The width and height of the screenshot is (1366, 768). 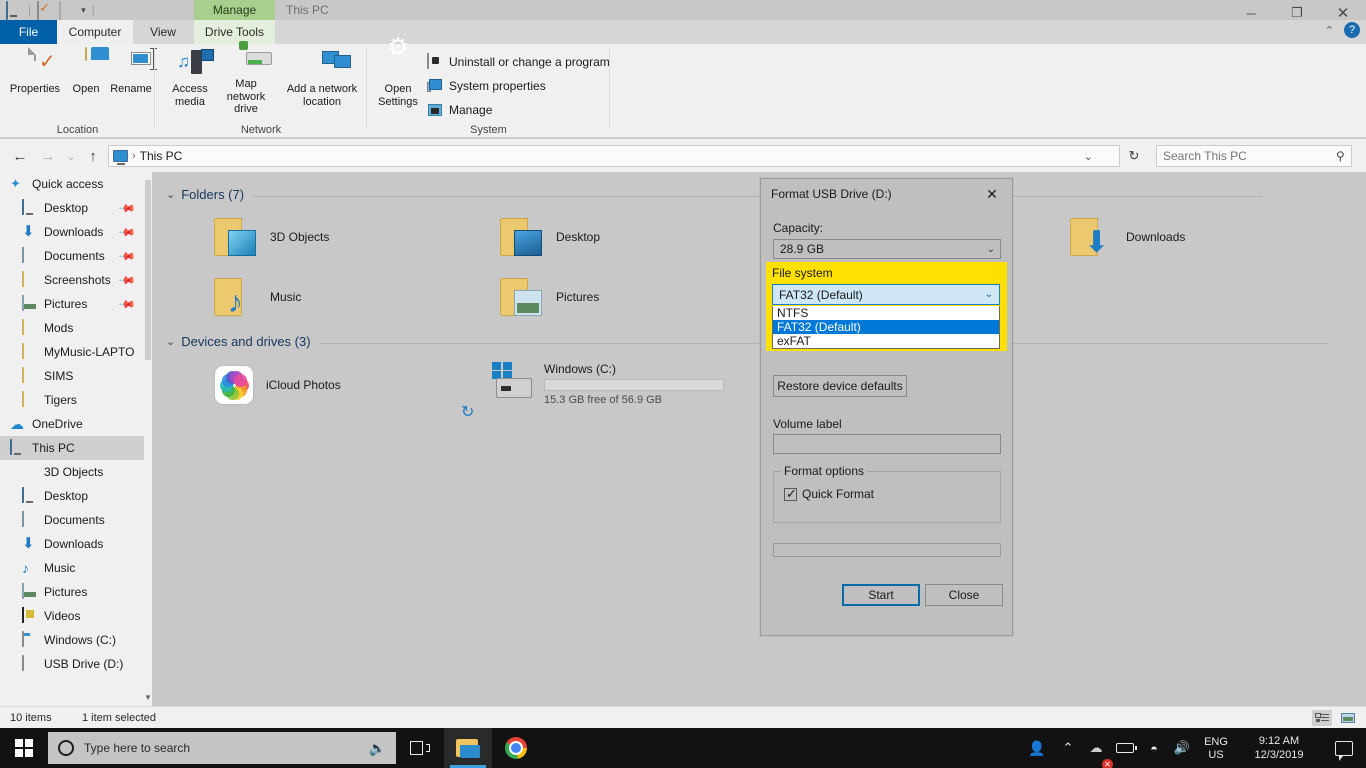 What do you see at coordinates (549, 297) in the screenshot?
I see `folder-item-pictures: Pictures` at bounding box center [549, 297].